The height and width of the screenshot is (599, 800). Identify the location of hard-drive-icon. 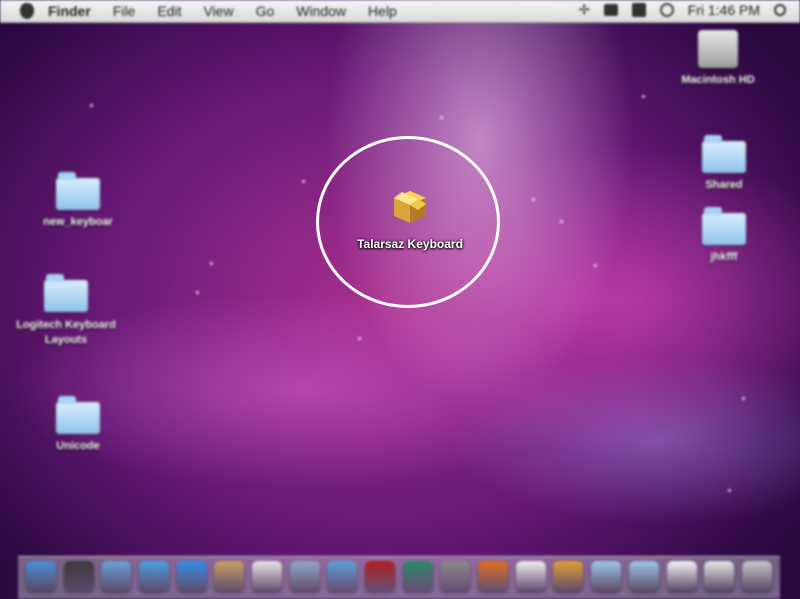
(718, 49).